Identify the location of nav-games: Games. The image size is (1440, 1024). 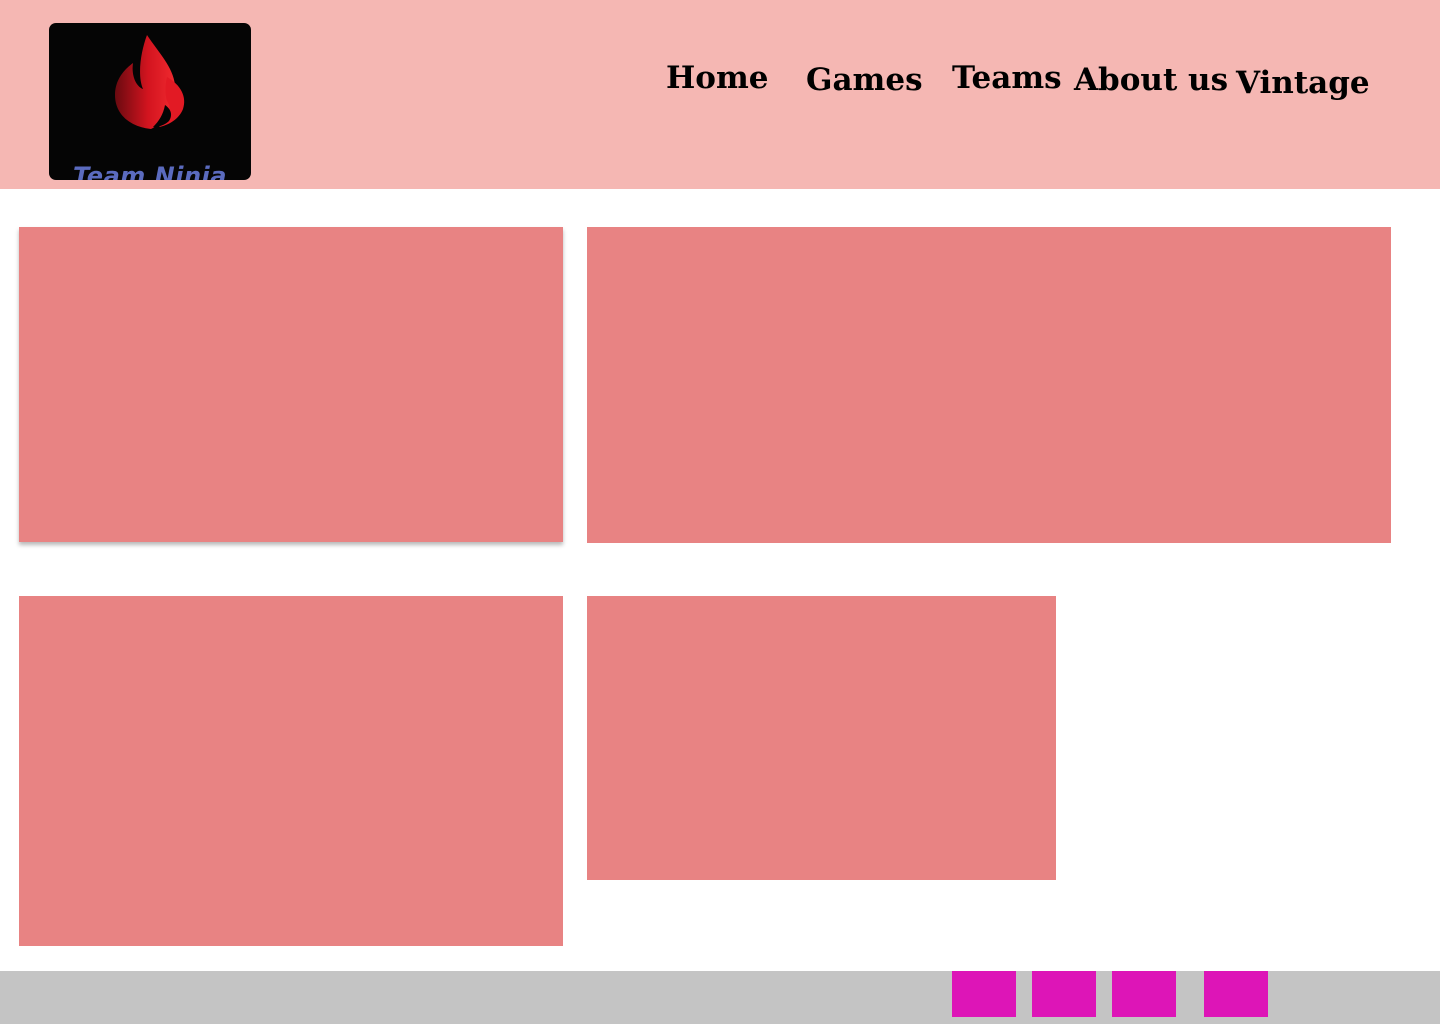
(864, 80).